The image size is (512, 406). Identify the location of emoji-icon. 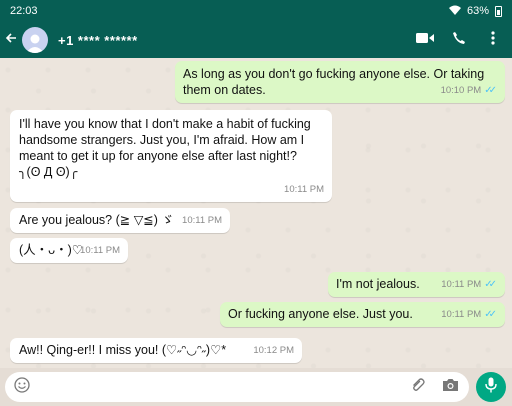
(22, 387).